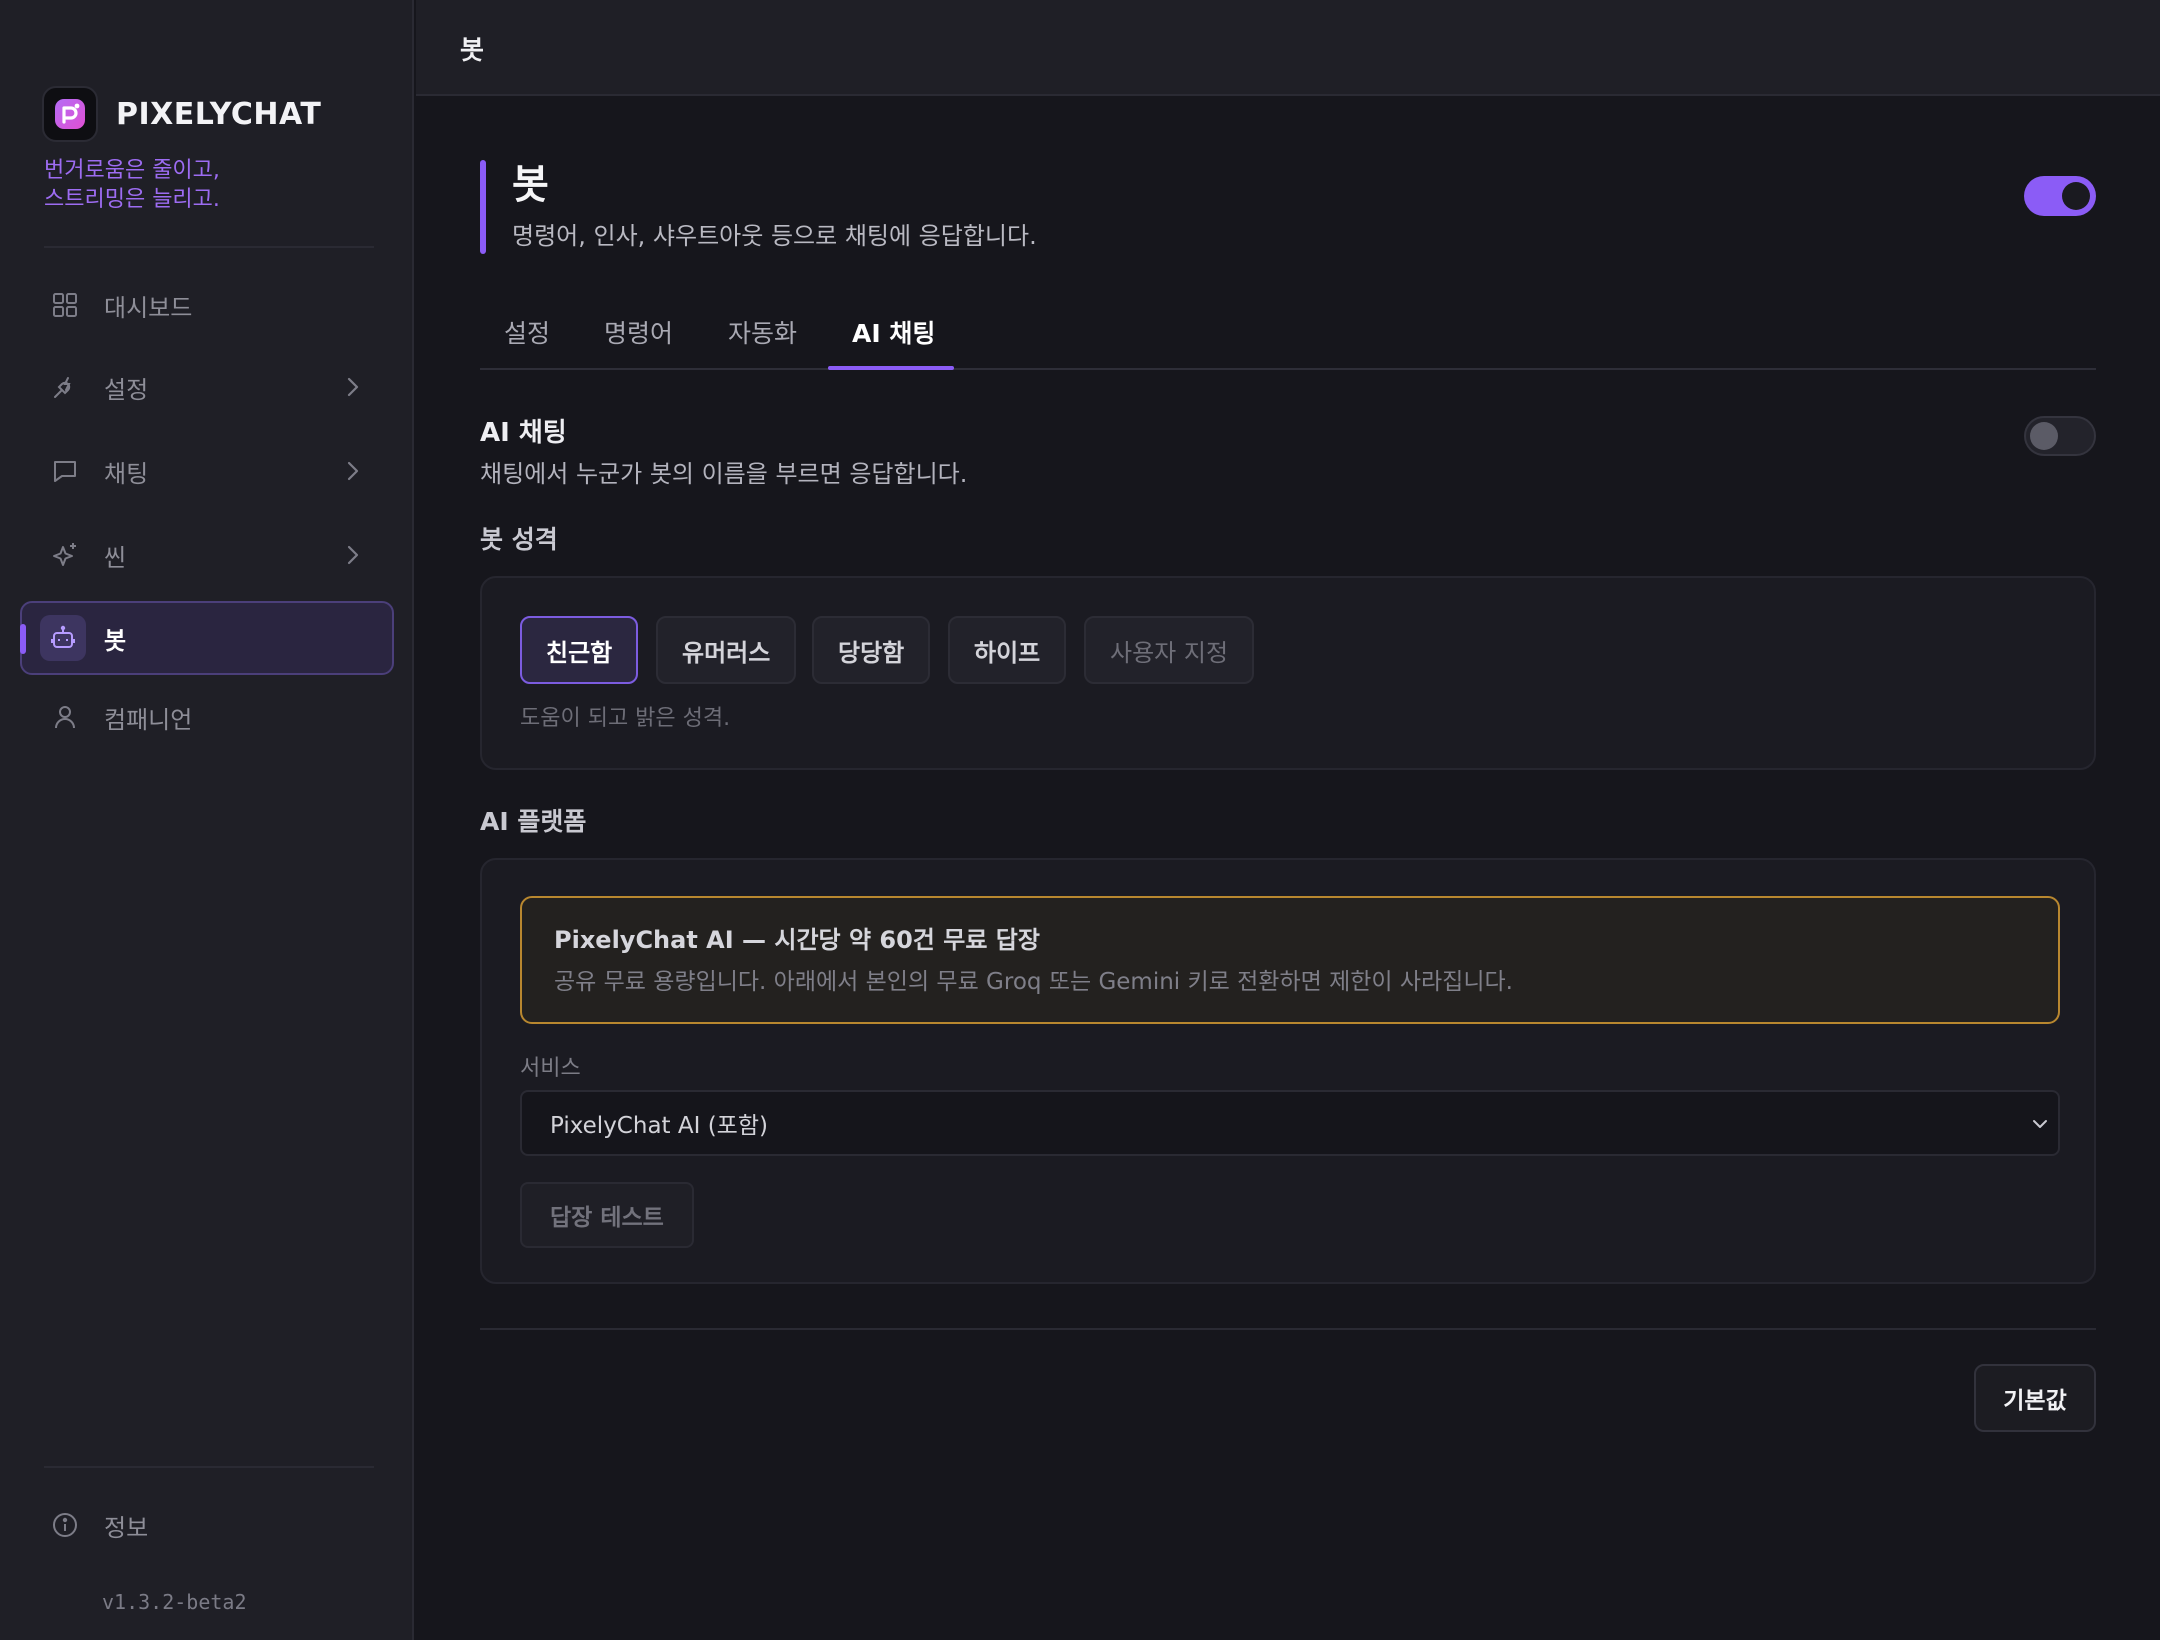 The width and height of the screenshot is (2160, 1640). Describe the element at coordinates (797, 940) in the screenshot. I see `notice-title: PixelyChat AI — 시간당 약 60건 무료 답장` at that location.